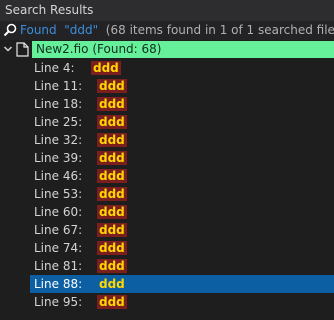 The width and height of the screenshot is (334, 320). What do you see at coordinates (167, 212) in the screenshot?
I see `result-row: Line 60: ddd` at bounding box center [167, 212].